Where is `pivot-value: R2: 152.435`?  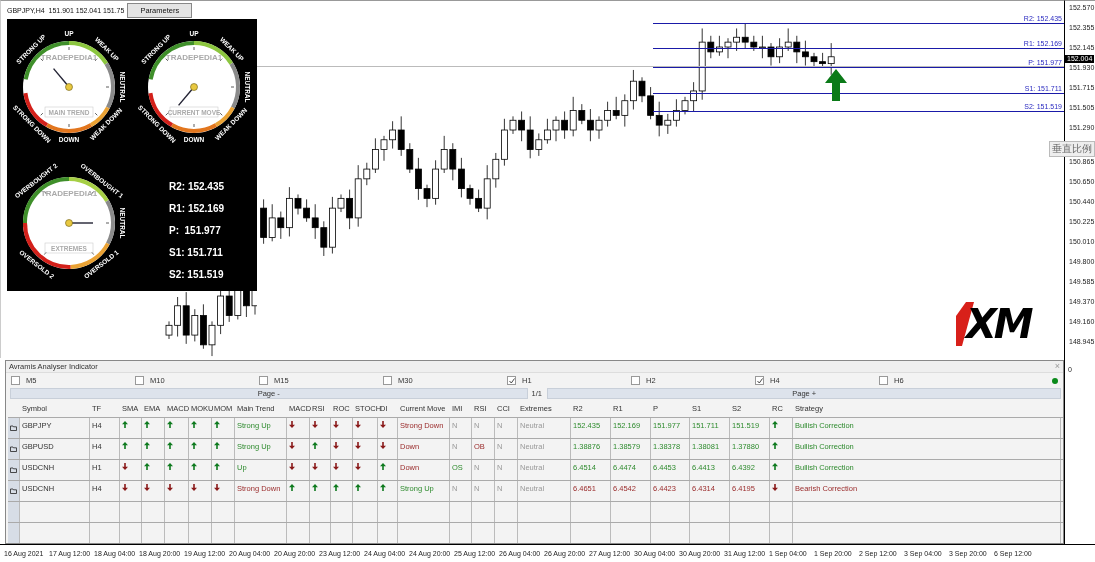 pivot-value: R2: 152.435 is located at coordinates (197, 186).